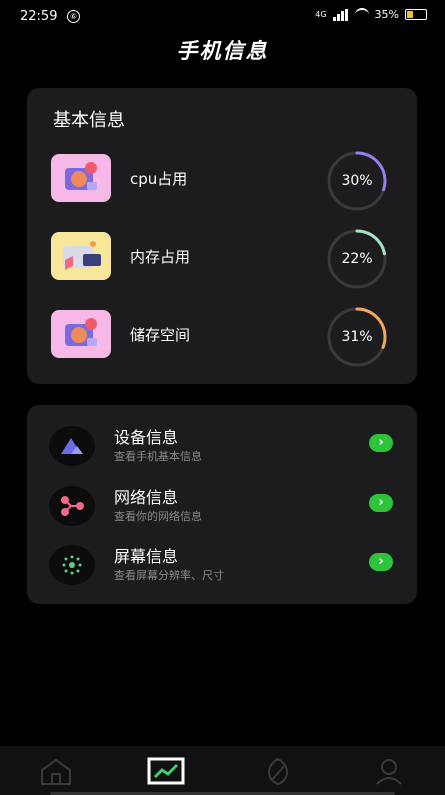 This screenshot has width=445, height=795. Describe the element at coordinates (89, 120) in the screenshot. I see `section-title: 基本信息` at that location.